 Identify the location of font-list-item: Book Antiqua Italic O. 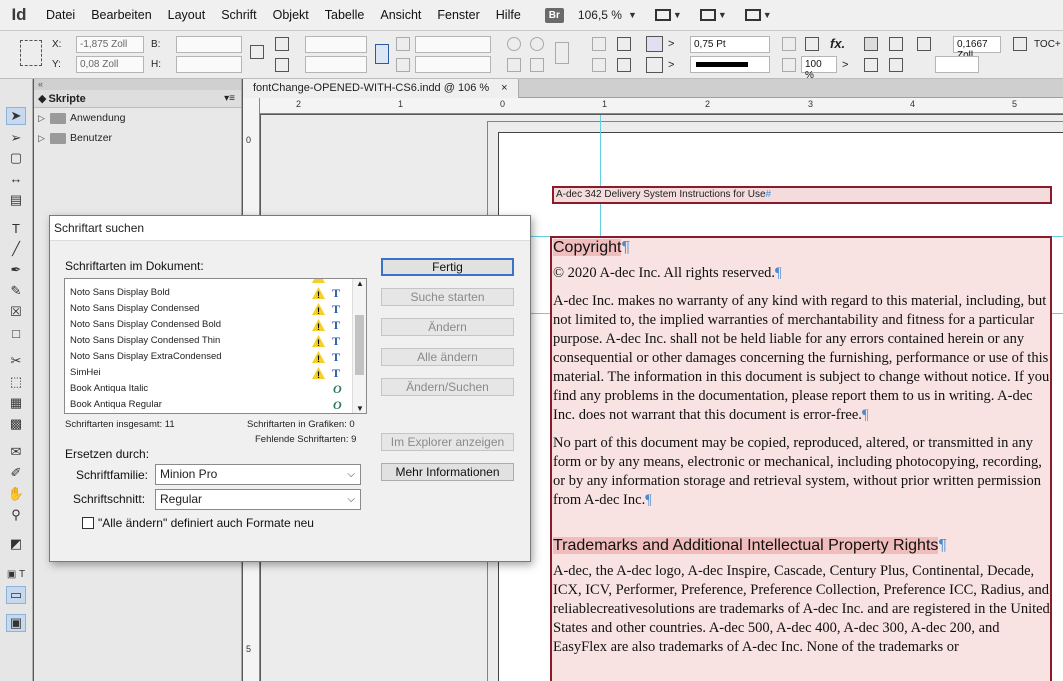
(215, 389).